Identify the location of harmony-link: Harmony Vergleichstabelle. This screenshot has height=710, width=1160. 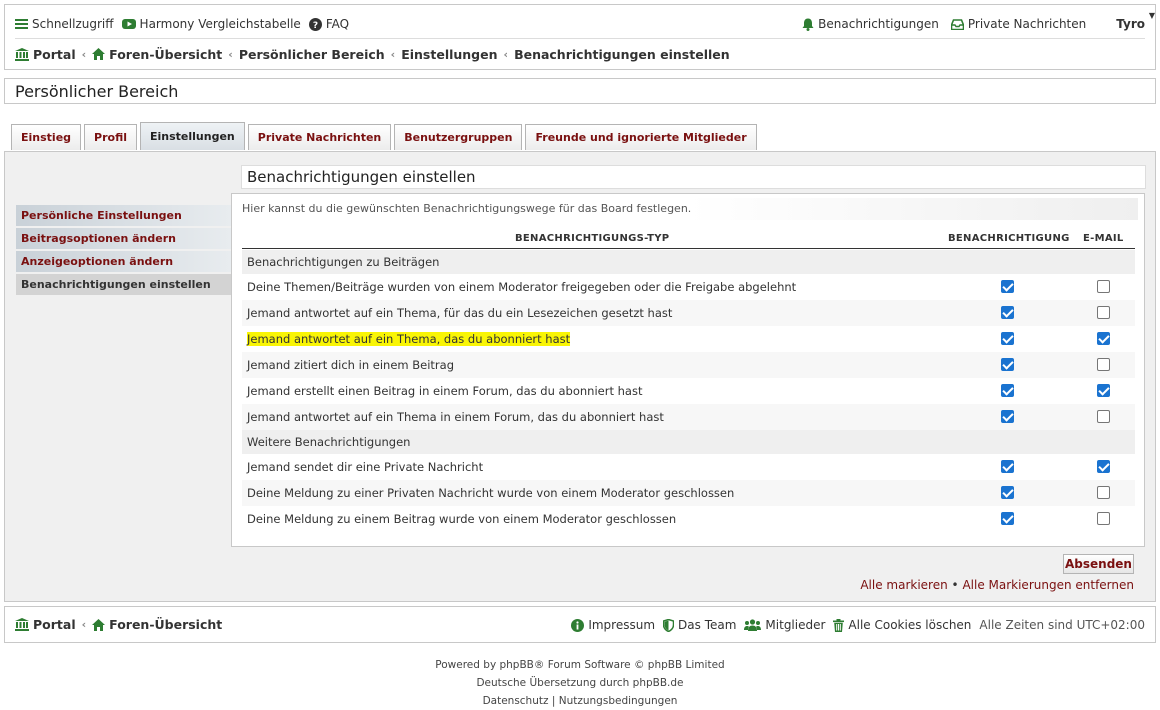
(211, 24).